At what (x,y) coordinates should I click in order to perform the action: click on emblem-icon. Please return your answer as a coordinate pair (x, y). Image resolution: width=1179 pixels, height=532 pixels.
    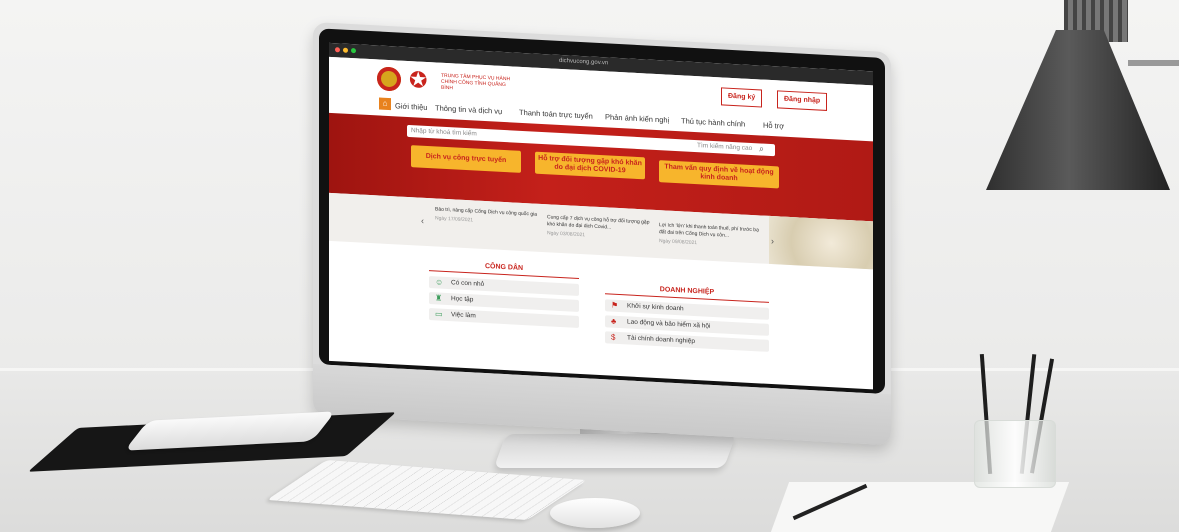
    Looking at the image, I should click on (389, 79).